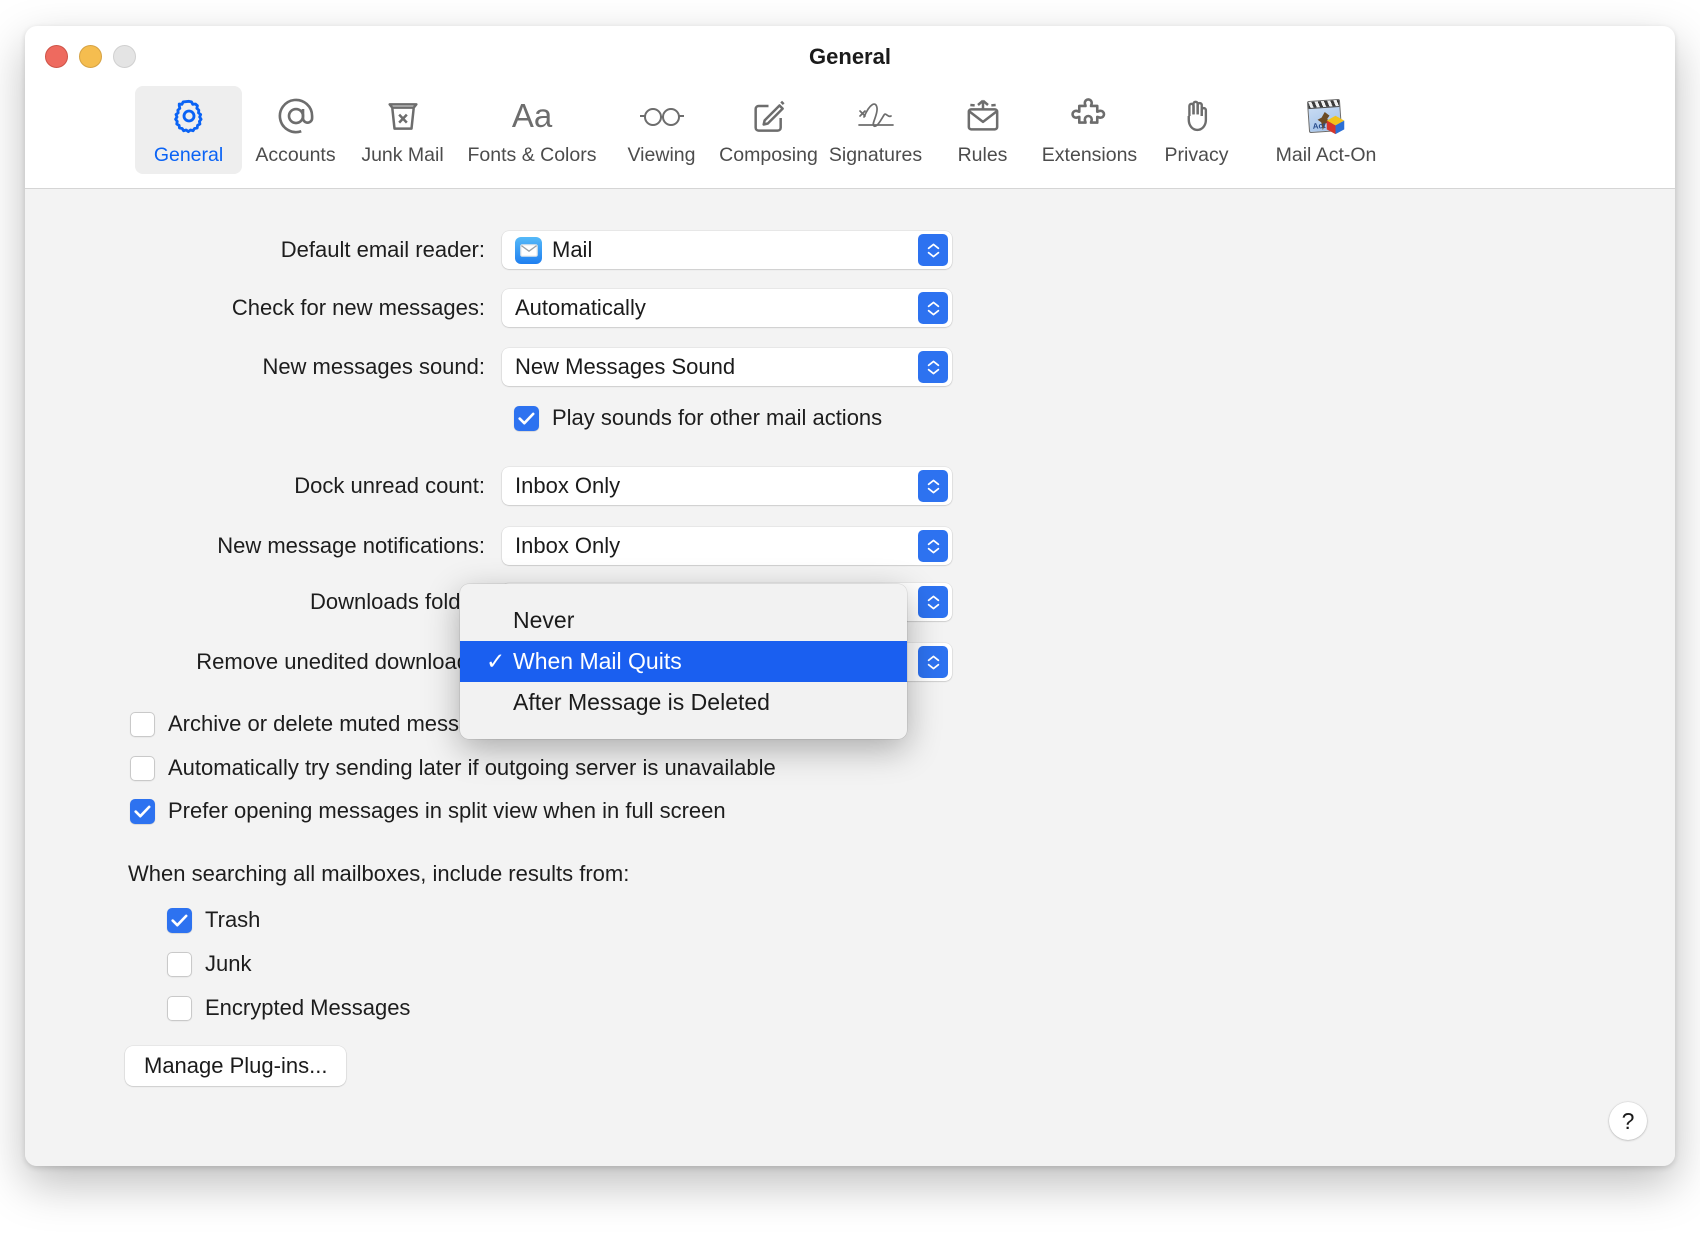  Describe the element at coordinates (982, 116) in the screenshot. I see `rules-envelope-icon` at that location.